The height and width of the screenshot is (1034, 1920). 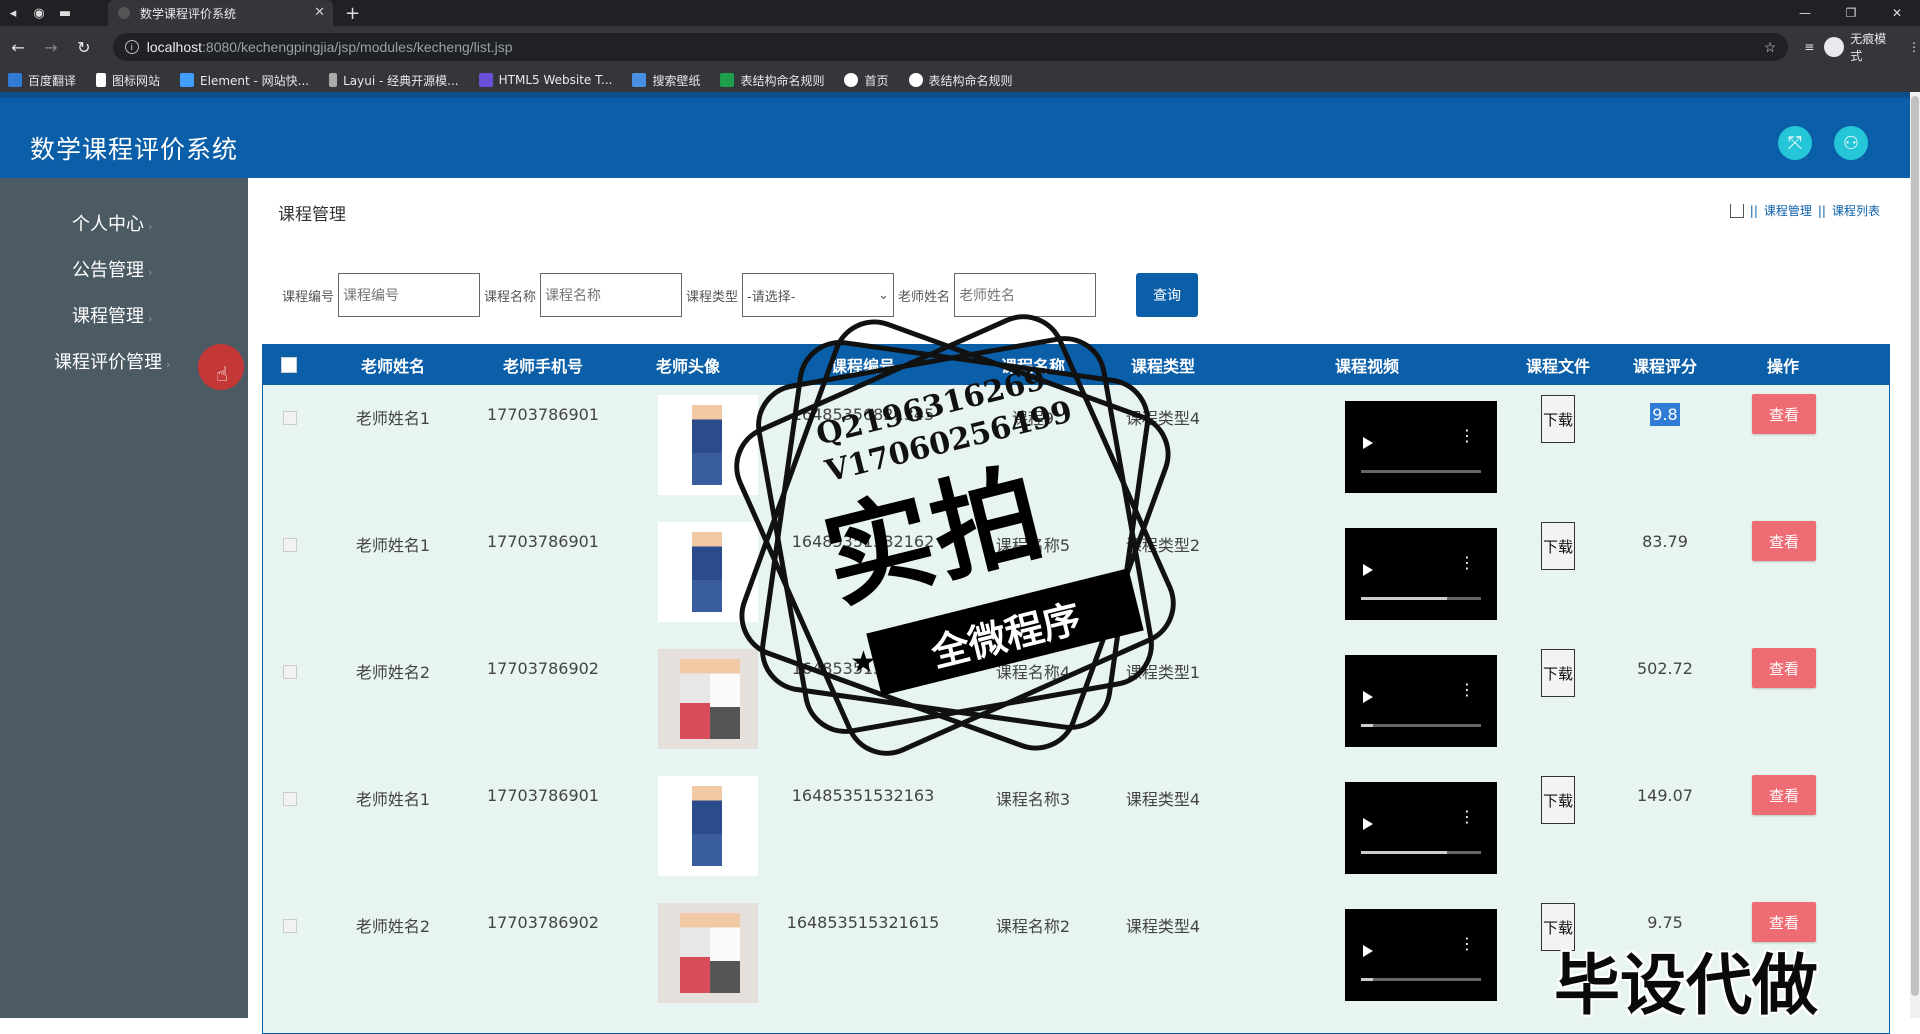 I want to click on globe-icon: ◉, so click(x=39, y=13).